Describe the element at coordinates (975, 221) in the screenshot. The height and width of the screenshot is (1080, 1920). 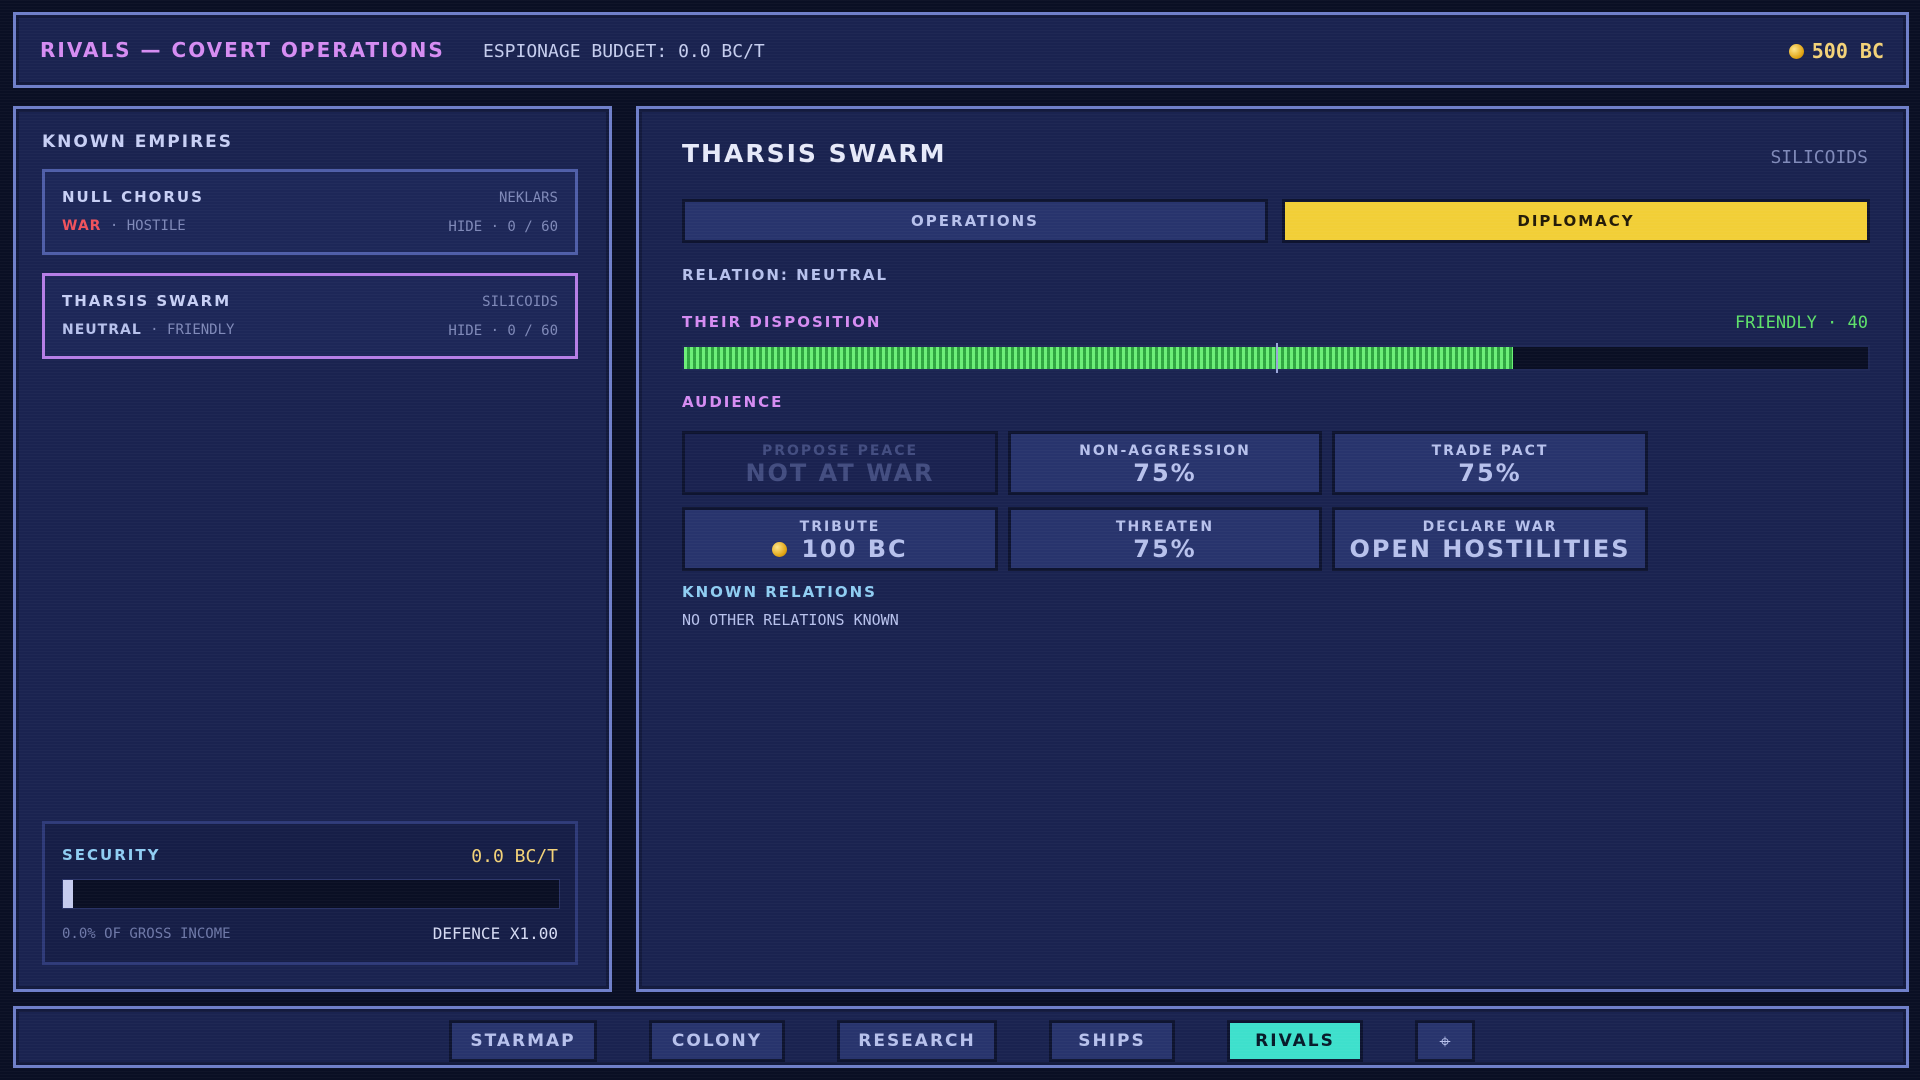
I see `tab-operations: OPERATIONS` at that location.